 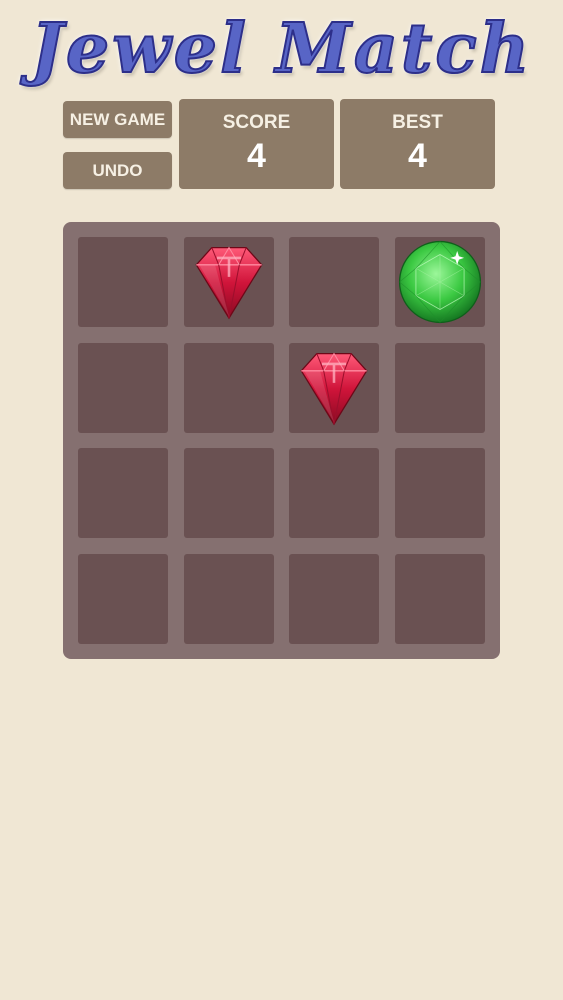 I want to click on undo-button: UNDO, so click(x=117, y=170).